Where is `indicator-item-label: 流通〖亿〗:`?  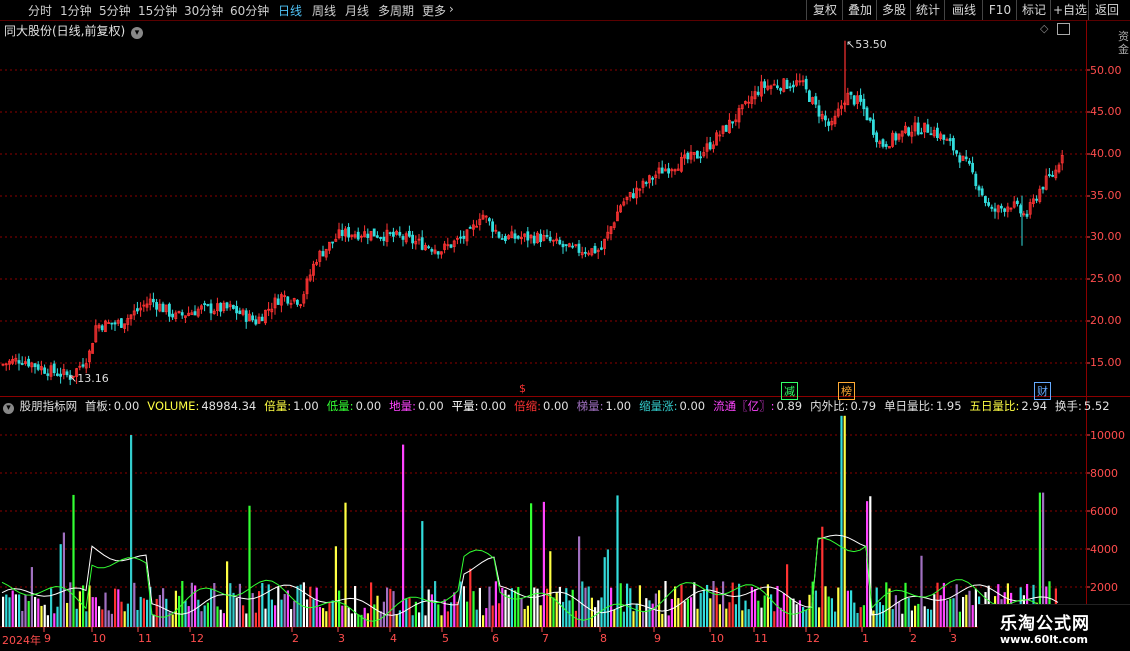
indicator-item-label: 流通〖亿〗: is located at coordinates (744, 406).